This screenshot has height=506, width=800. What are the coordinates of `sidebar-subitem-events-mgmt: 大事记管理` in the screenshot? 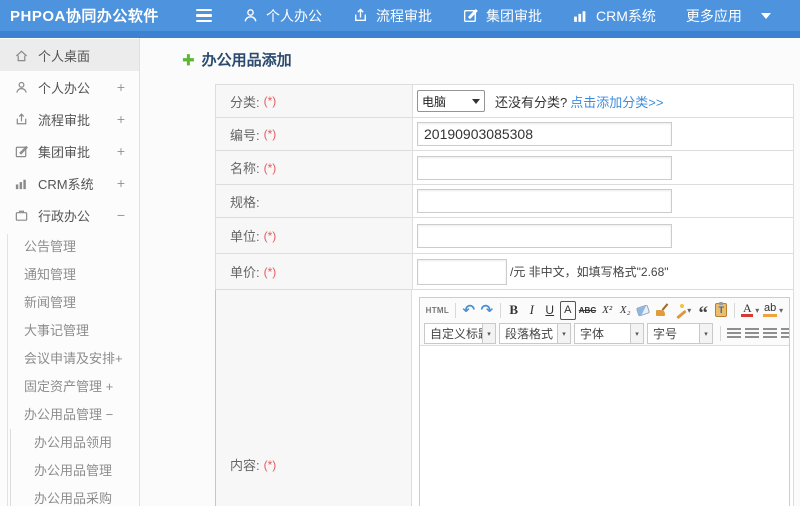 It's located at (69, 329).